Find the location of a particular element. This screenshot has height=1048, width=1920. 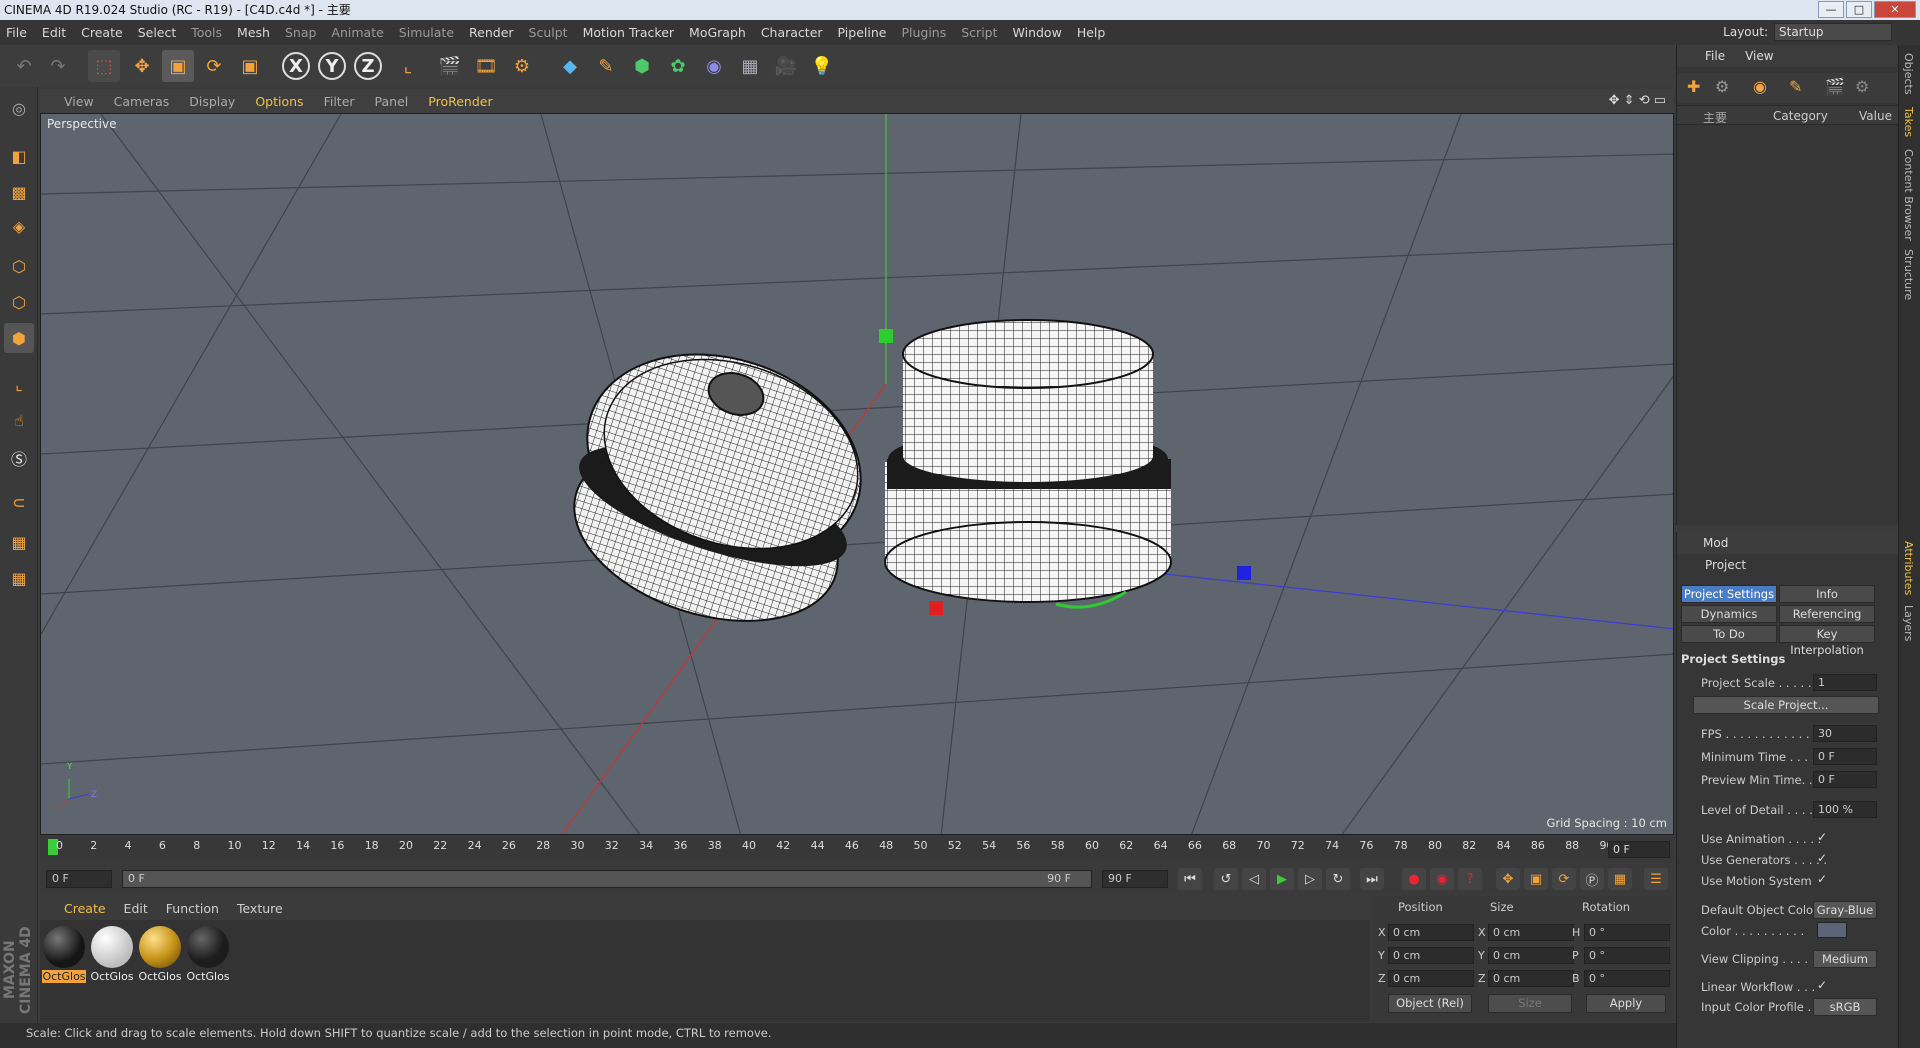

position-x-field: 0 cm is located at coordinates (1431, 932).